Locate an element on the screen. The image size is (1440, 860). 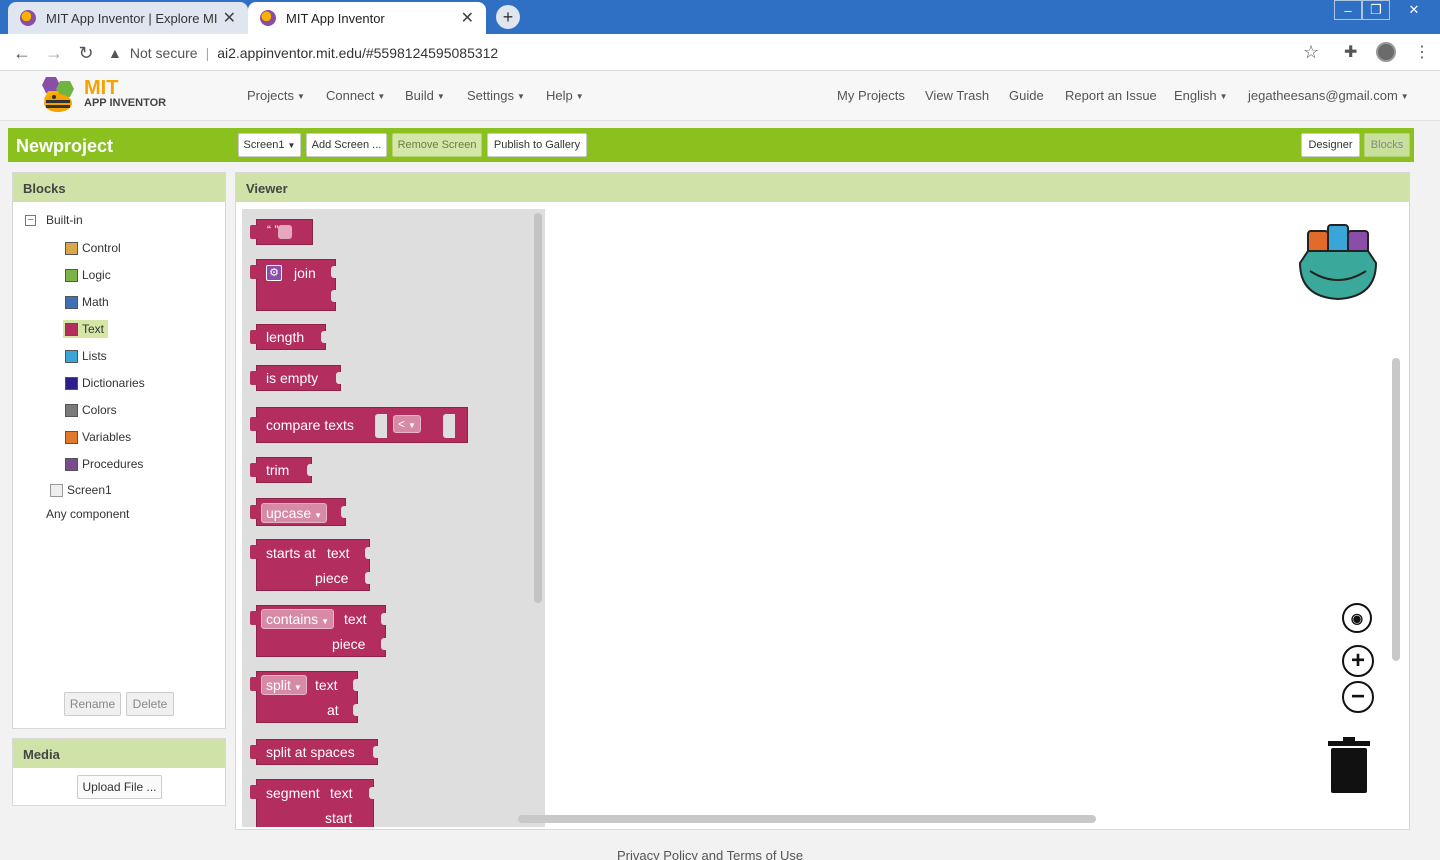
minimize-icon: – is located at coordinates (1348, 10).